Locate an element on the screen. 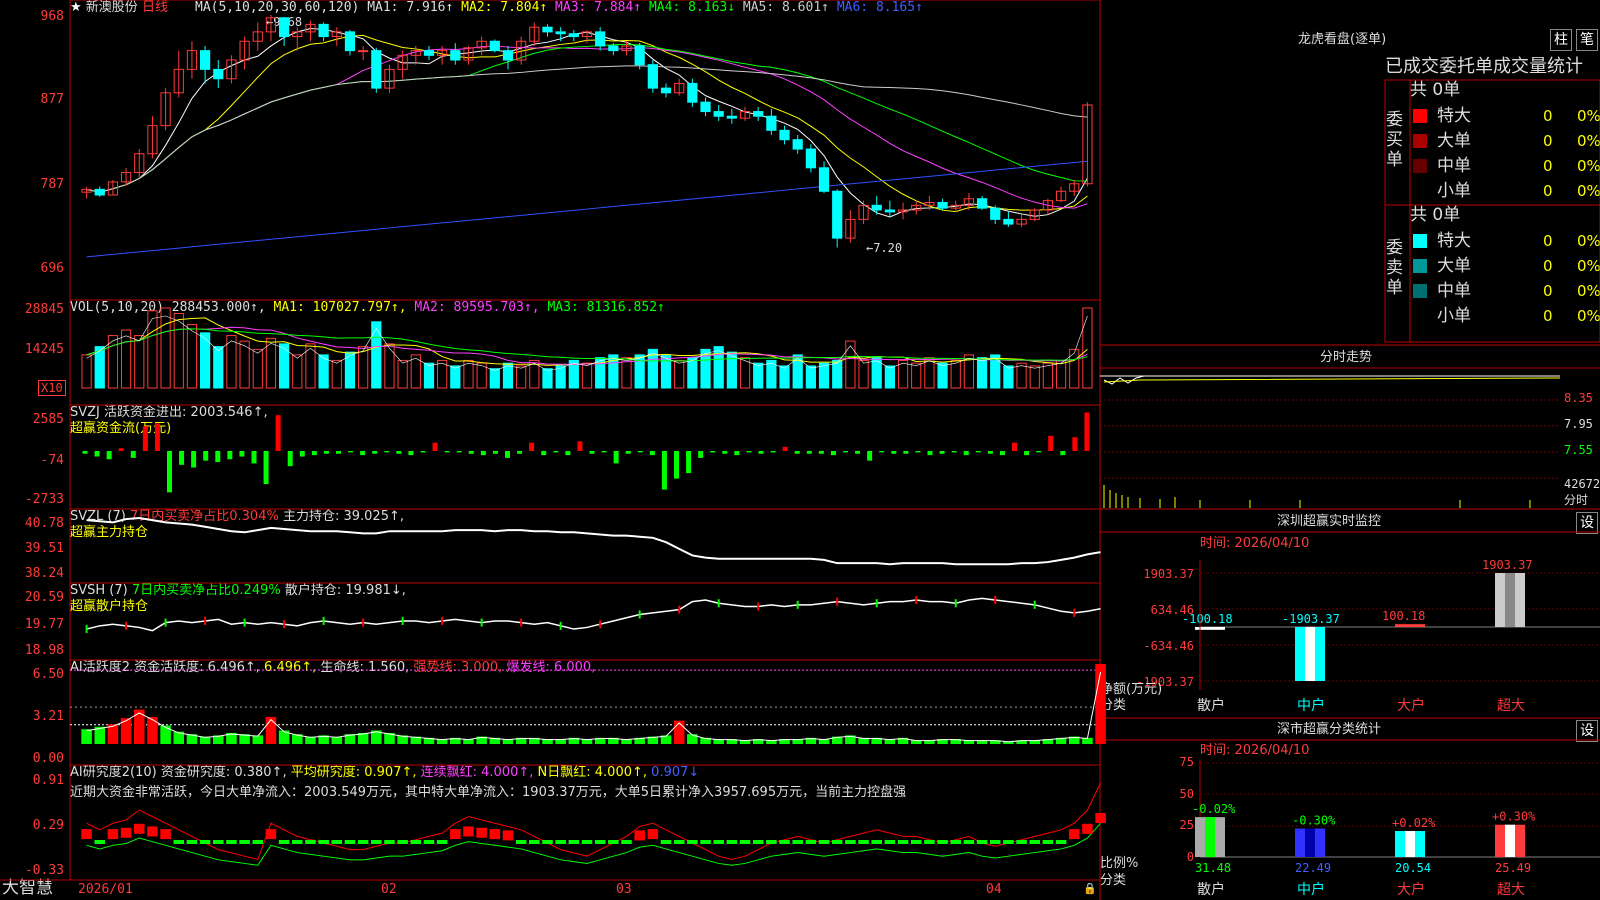 The width and height of the screenshot is (1600, 900). vol-ma-line is located at coordinates (587, 345).